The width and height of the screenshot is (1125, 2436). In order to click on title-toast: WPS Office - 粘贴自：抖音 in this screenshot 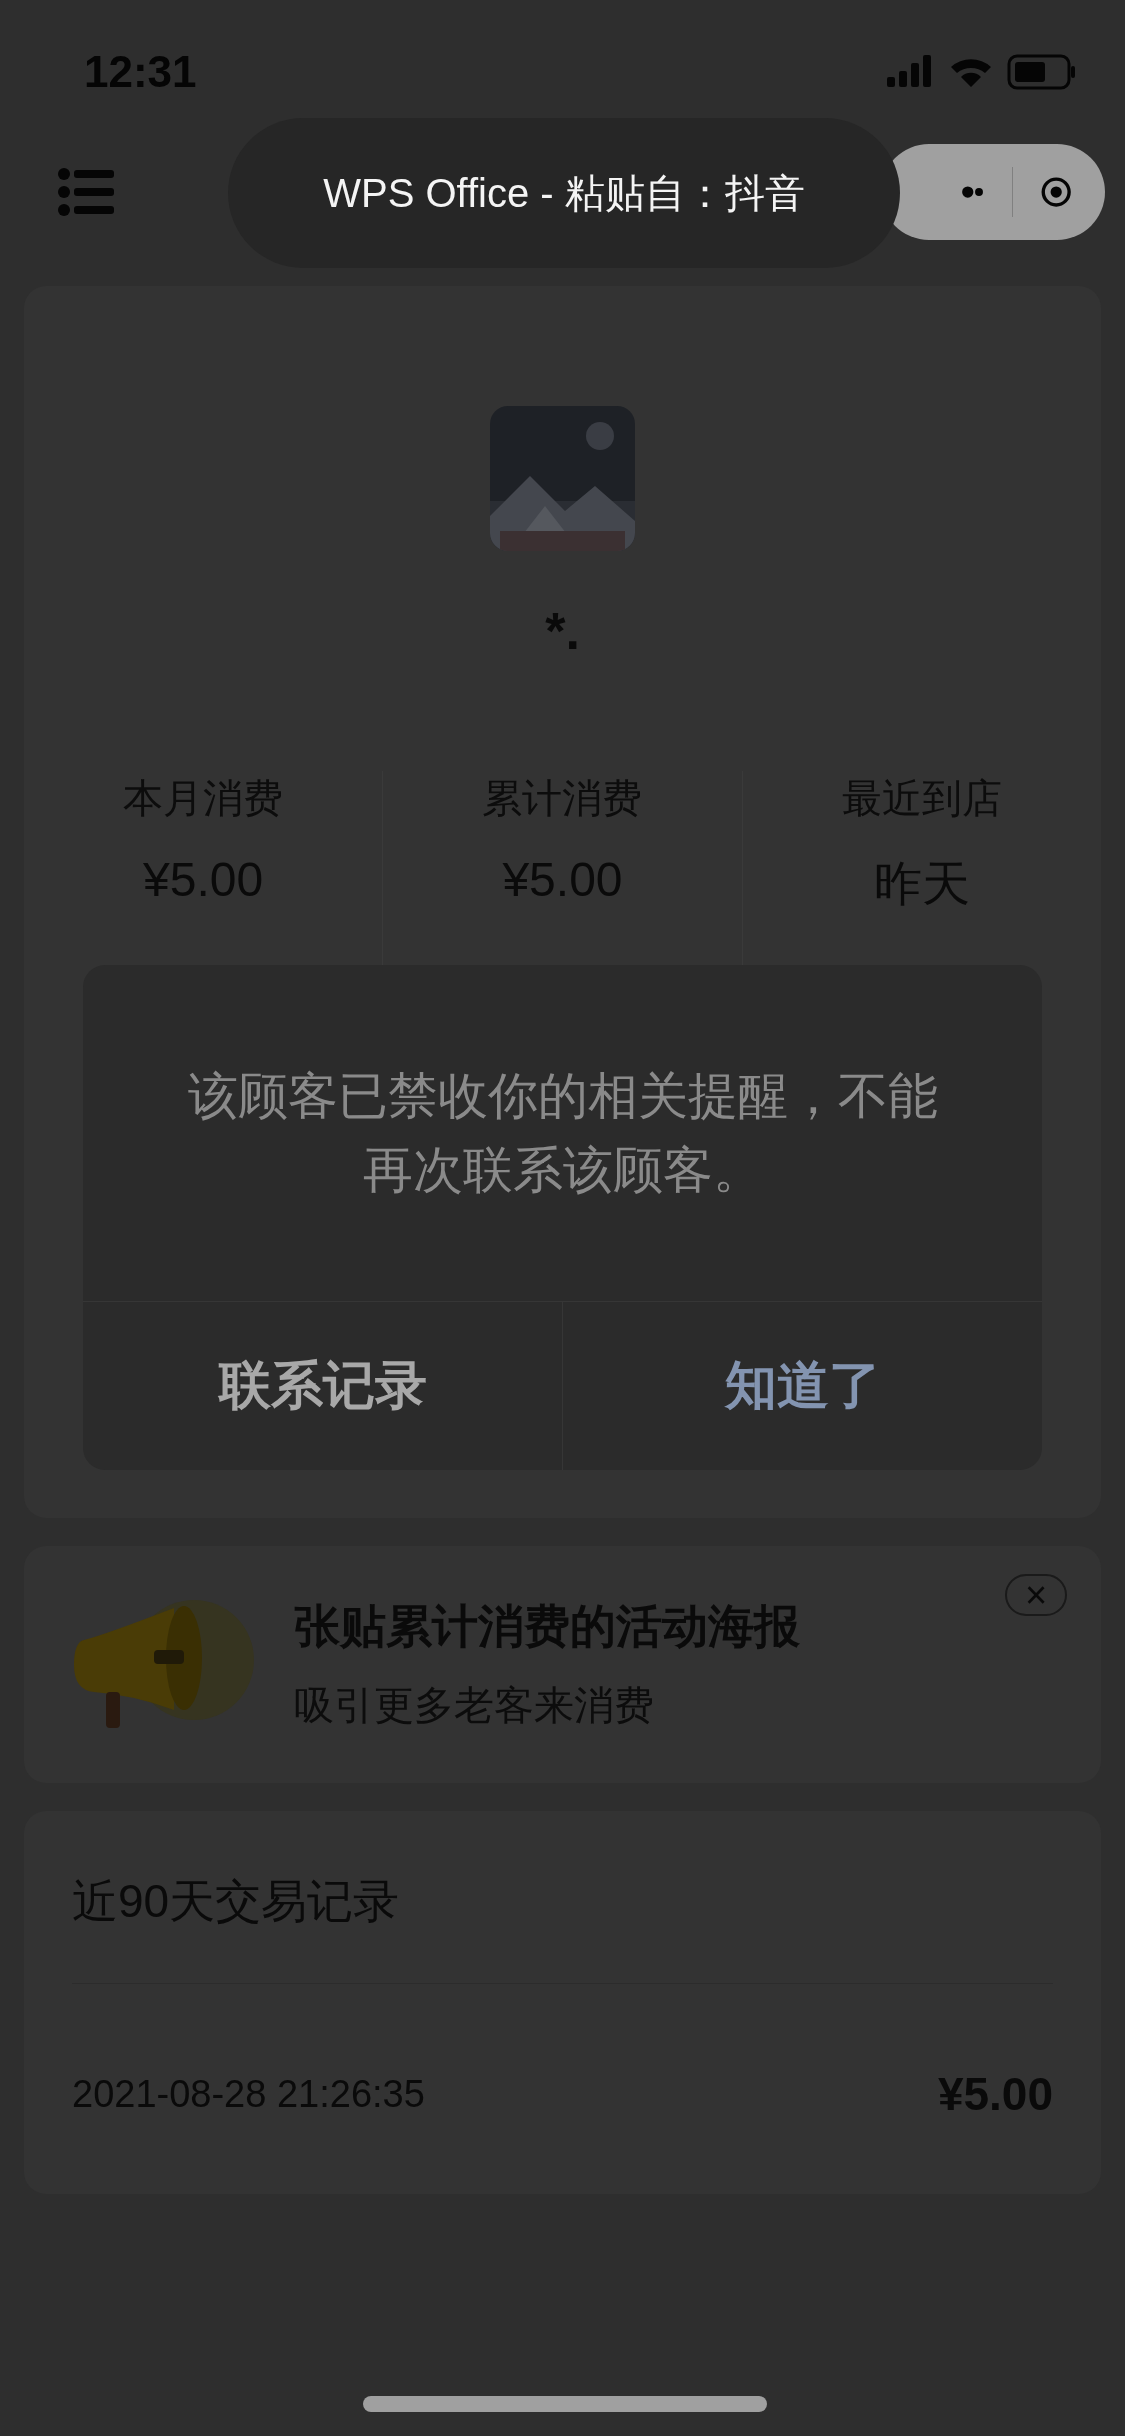, I will do `click(564, 193)`.